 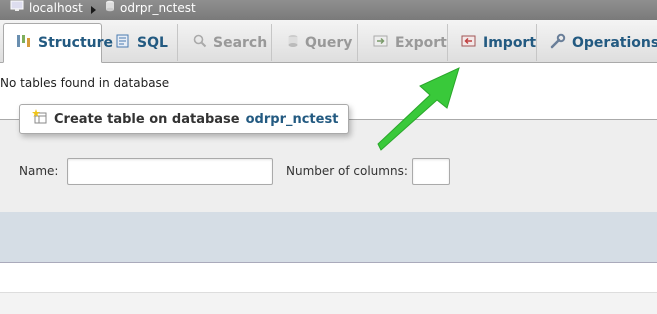 I want to click on structure-icon, so click(x=24, y=43).